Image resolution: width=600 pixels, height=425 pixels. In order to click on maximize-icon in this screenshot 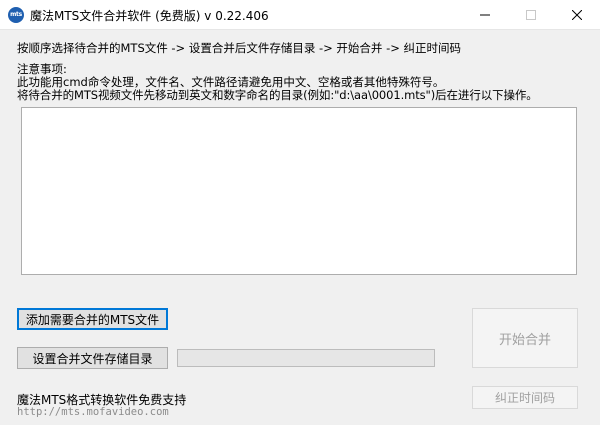, I will do `click(531, 15)`.